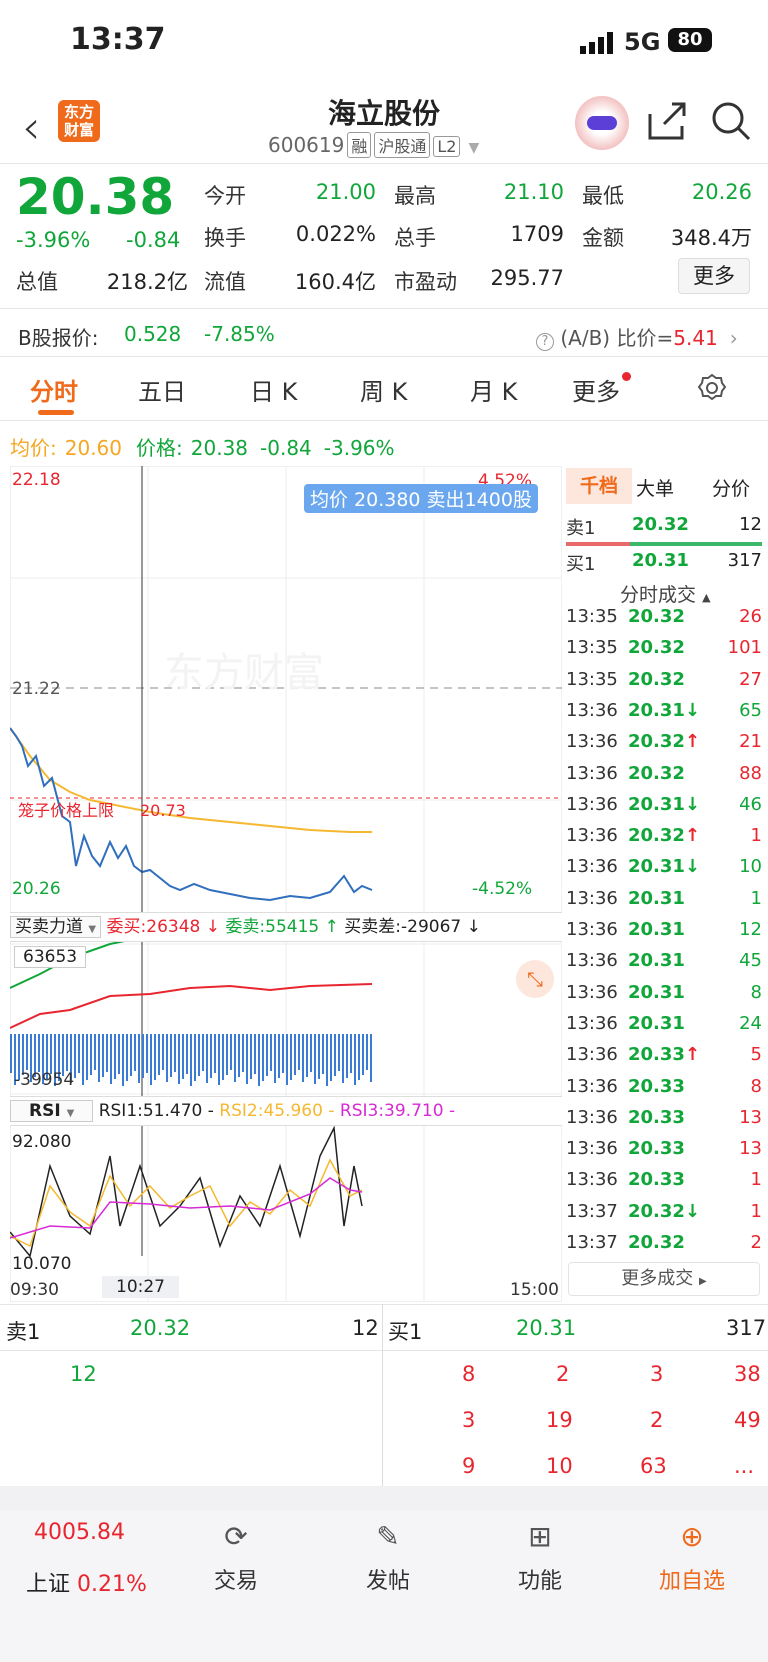 This screenshot has height=1662, width=768. I want to click on bid1-row: 买1 20.31 317, so click(664, 565).